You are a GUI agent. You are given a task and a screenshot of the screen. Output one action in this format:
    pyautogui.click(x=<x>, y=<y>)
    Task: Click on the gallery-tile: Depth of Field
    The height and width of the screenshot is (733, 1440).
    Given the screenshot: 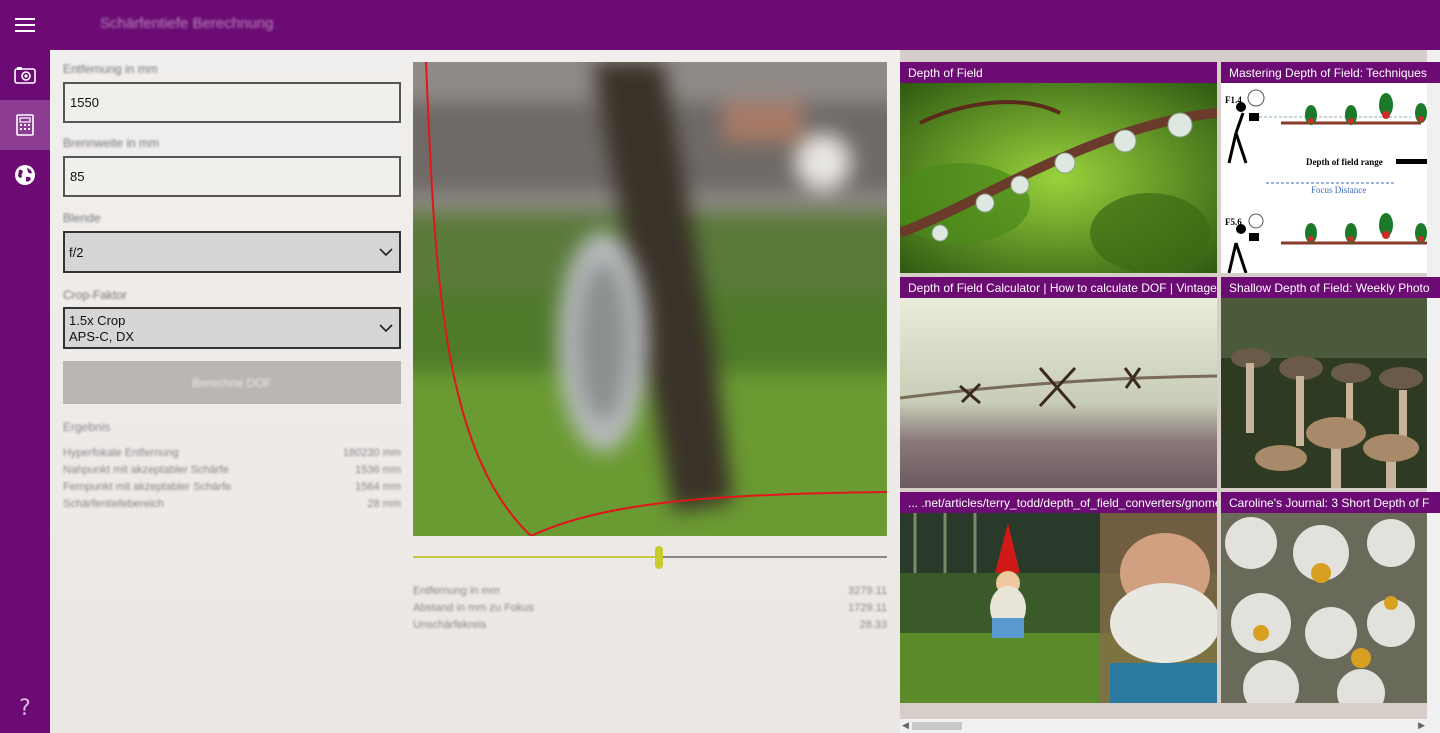 What is the action you would take?
    pyautogui.click(x=1058, y=167)
    